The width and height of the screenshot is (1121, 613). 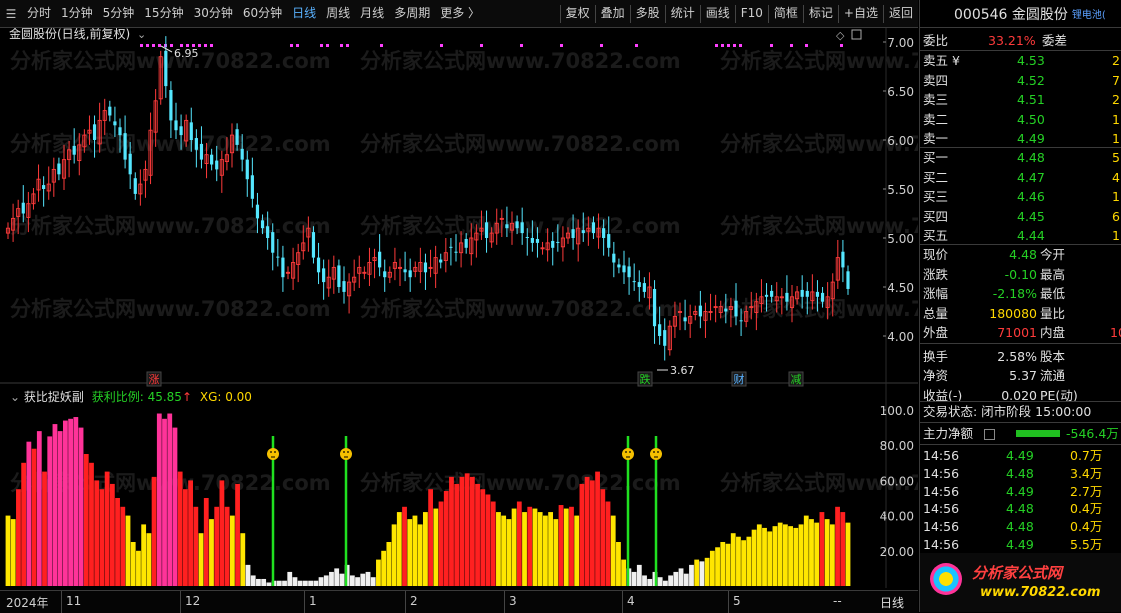 I want to click on event-marker: 减, so click(x=796, y=379).